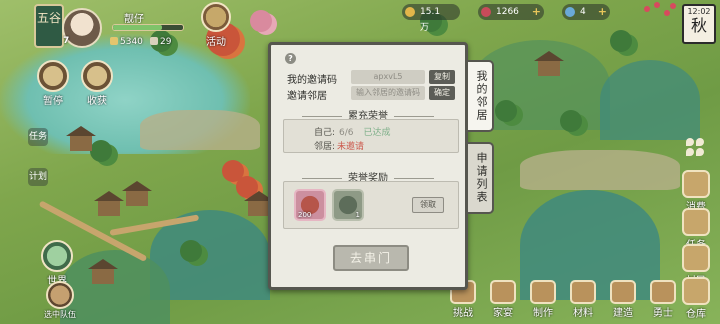  Describe the element at coordinates (543, 292) in the screenshot. I see `crafting-icon` at that location.